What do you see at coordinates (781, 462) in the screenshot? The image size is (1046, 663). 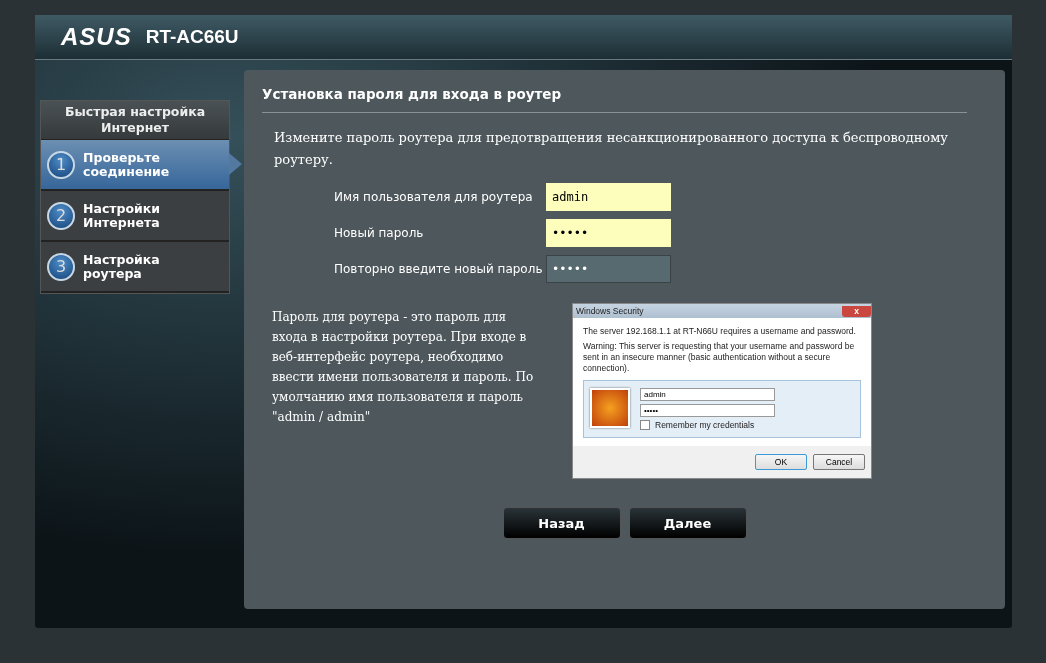 I see `dialog-button: OK` at bounding box center [781, 462].